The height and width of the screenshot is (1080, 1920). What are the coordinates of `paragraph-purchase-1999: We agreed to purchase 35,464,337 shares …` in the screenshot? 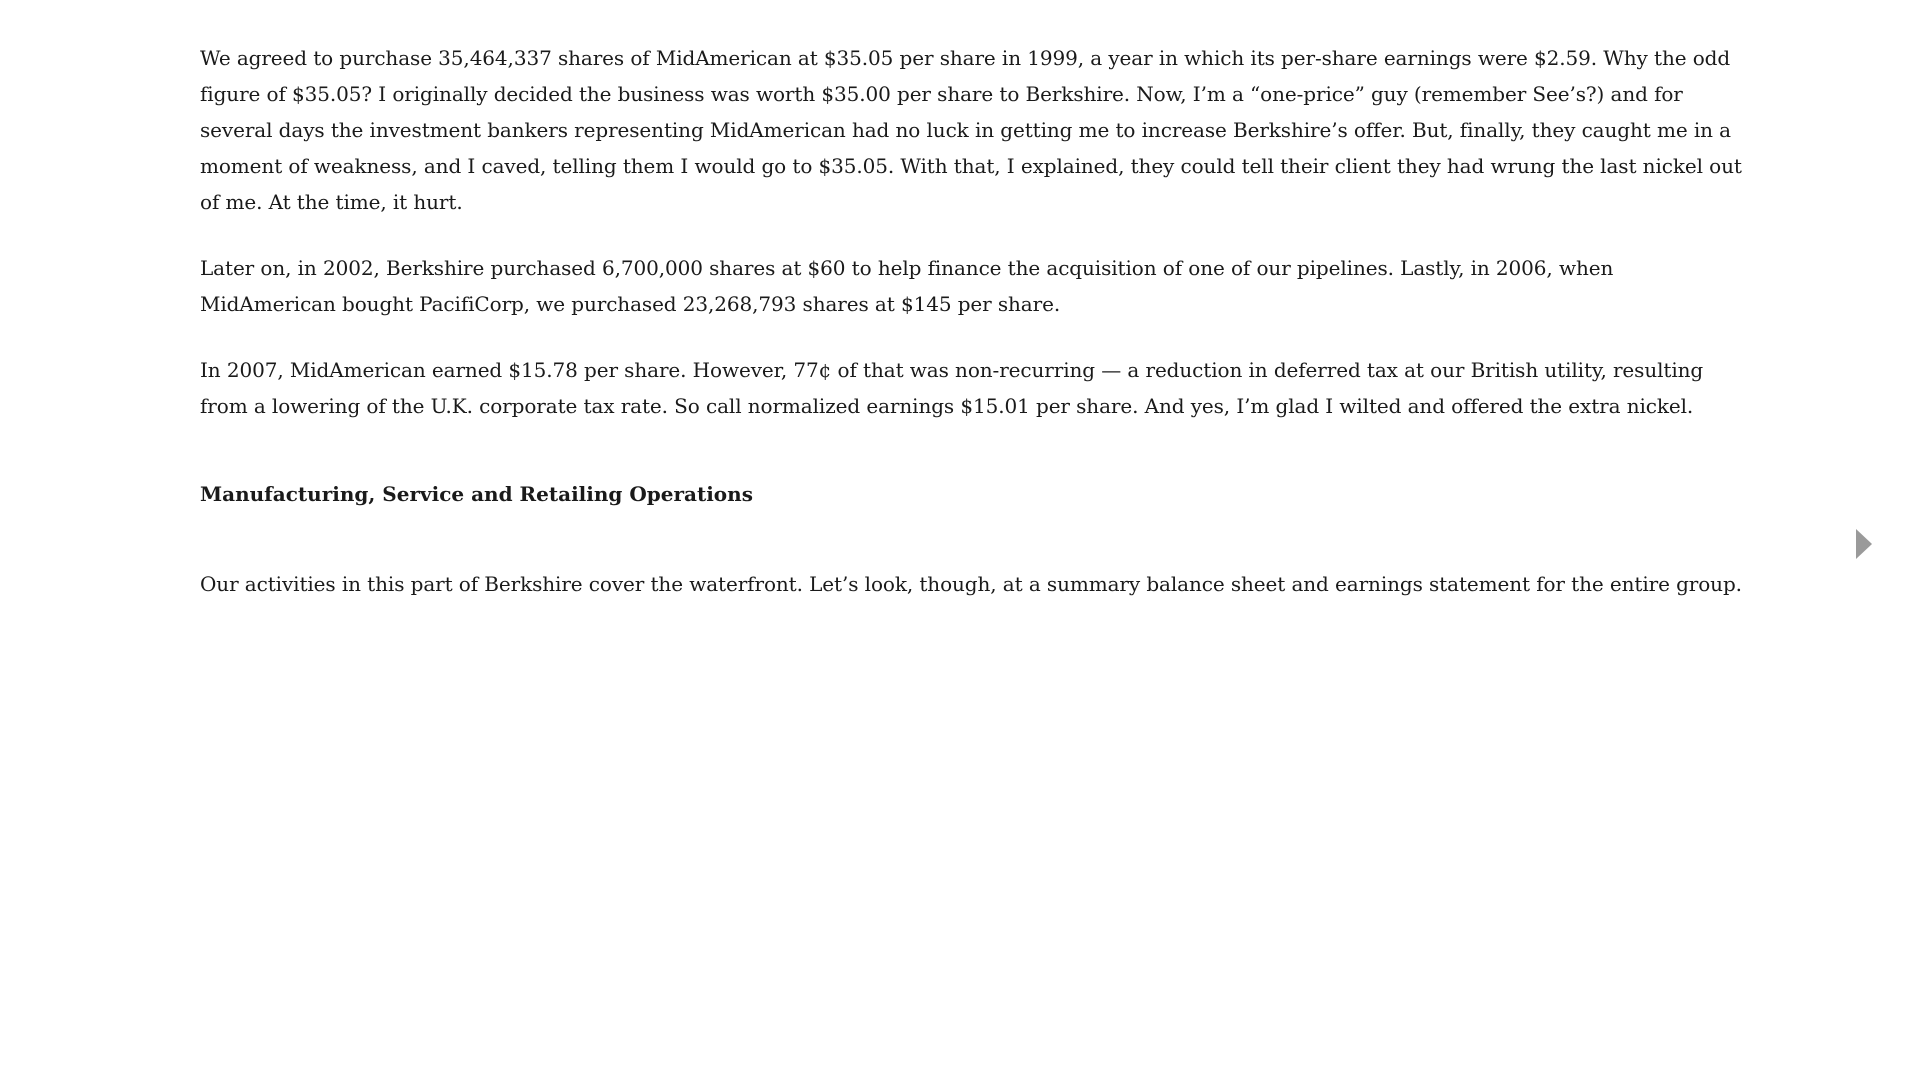 It's located at (971, 130).